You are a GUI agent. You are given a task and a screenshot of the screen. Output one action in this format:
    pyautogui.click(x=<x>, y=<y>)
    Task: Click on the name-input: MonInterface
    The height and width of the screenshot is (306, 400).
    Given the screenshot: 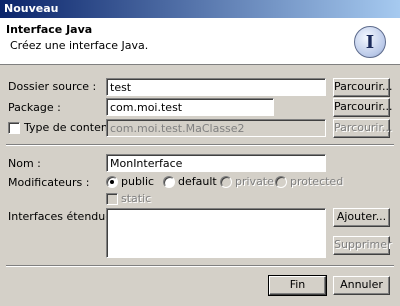 What is the action you would take?
    pyautogui.click(x=216, y=163)
    